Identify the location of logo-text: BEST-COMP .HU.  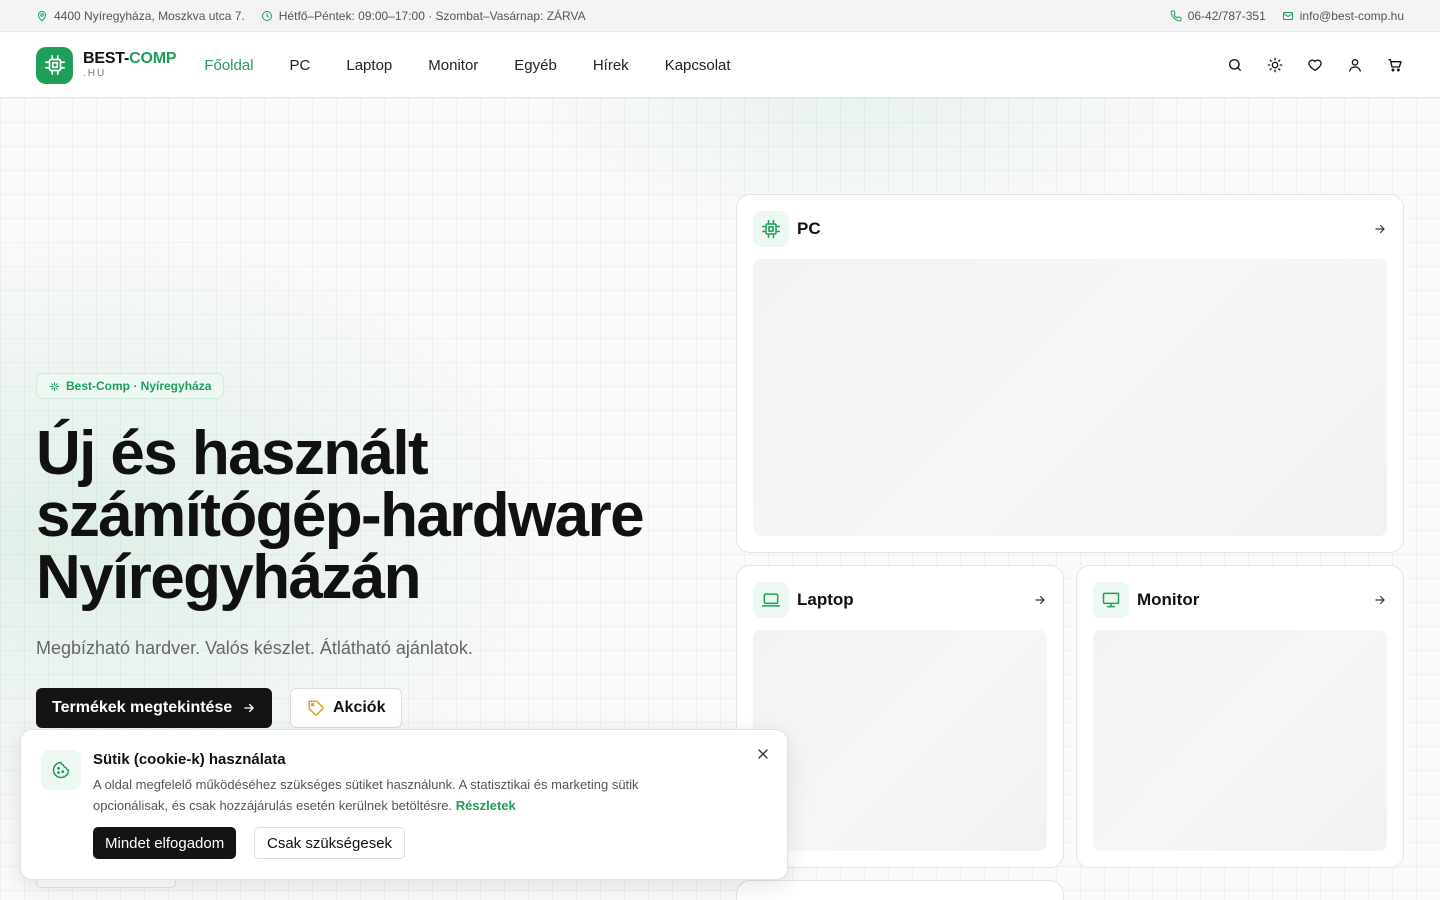
(130, 64).